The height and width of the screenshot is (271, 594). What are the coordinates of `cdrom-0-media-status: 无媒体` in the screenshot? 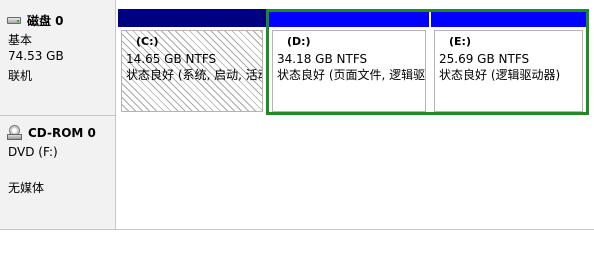 It's located at (26, 188).